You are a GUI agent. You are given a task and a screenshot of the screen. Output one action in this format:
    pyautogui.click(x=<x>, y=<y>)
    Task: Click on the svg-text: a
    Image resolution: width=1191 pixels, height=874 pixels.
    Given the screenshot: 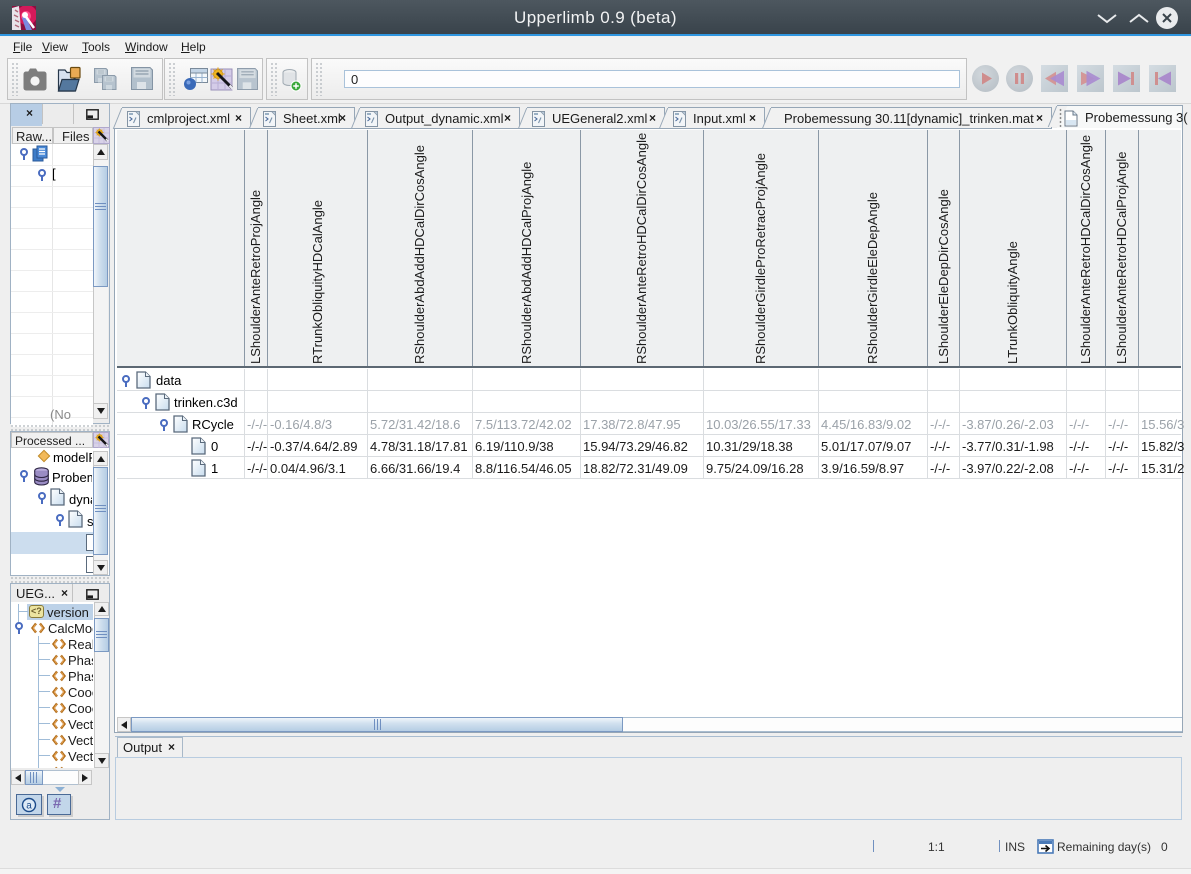 What is the action you would take?
    pyautogui.click(x=29, y=806)
    